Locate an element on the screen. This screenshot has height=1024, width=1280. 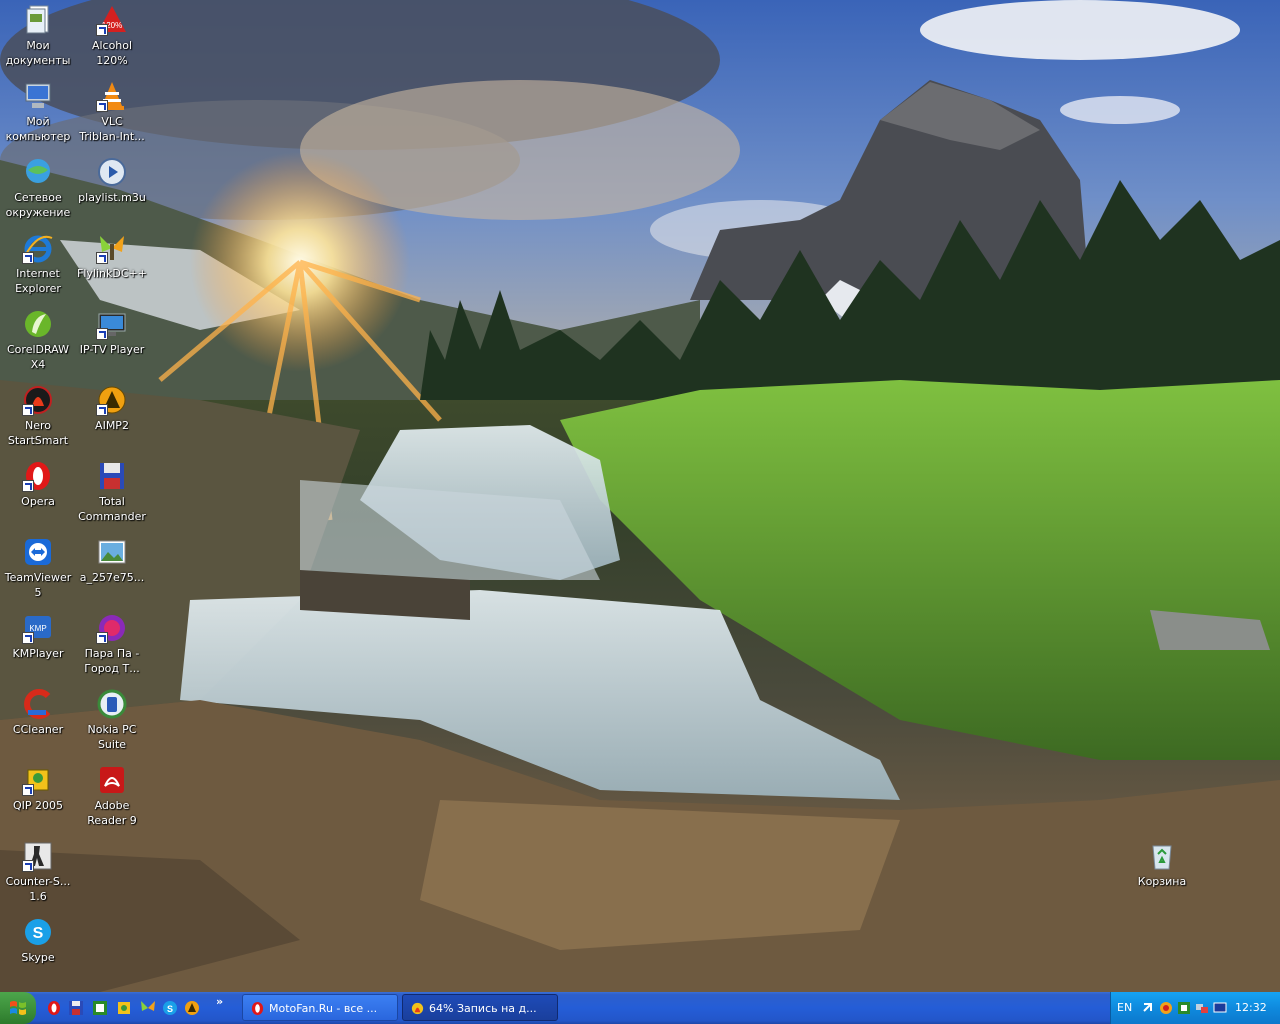
desktop-icon-label: KMPlayer is located at coordinates (38, 653).